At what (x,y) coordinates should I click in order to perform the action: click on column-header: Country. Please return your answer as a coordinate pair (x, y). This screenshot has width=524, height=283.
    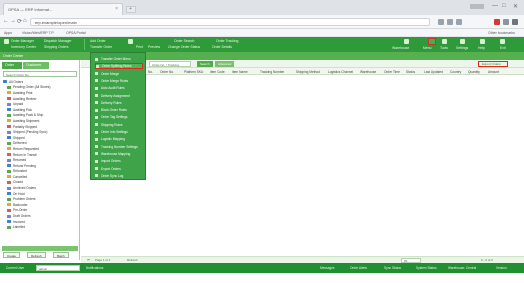
    Looking at the image, I should click on (455, 72).